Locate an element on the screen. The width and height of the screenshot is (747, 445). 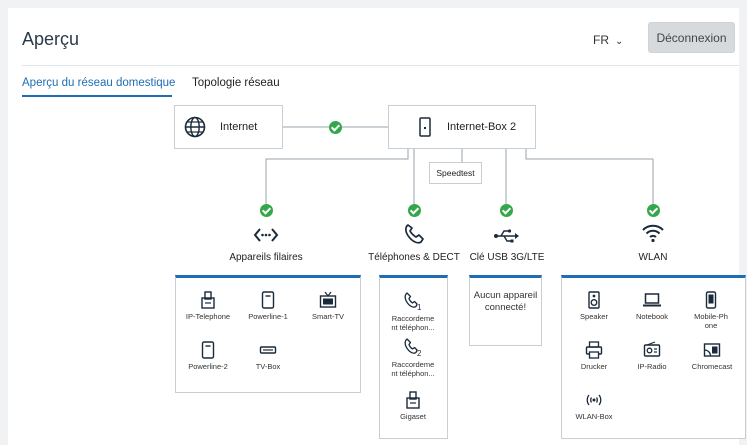
device-chromecast: Chromecast is located at coordinates (712, 356).